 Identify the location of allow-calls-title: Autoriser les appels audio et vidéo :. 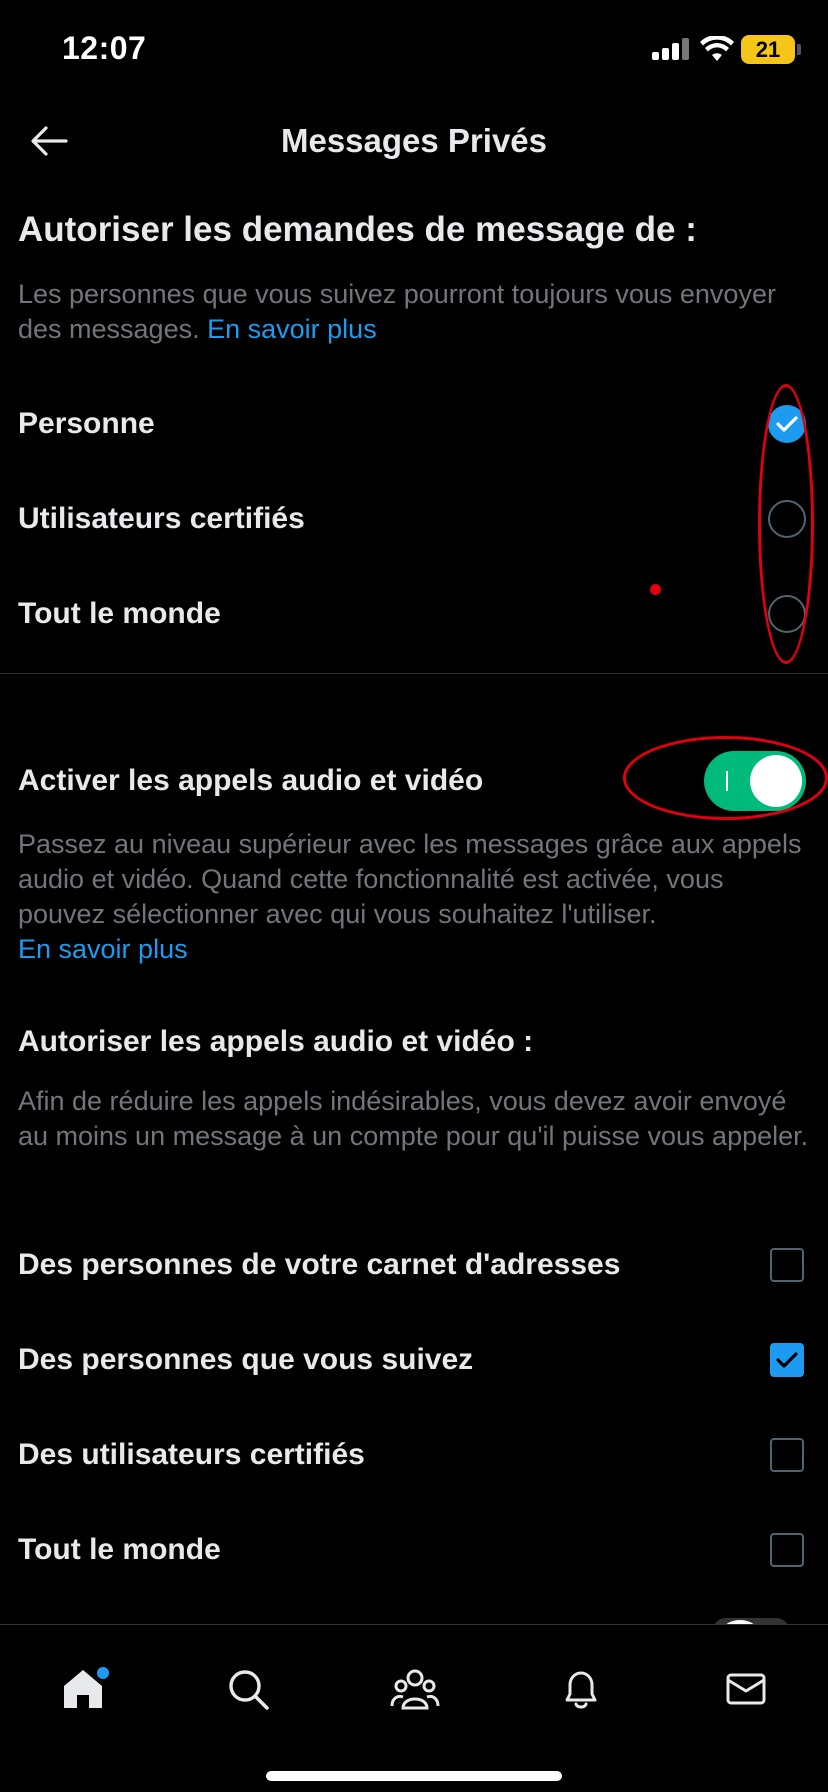
(276, 1041).